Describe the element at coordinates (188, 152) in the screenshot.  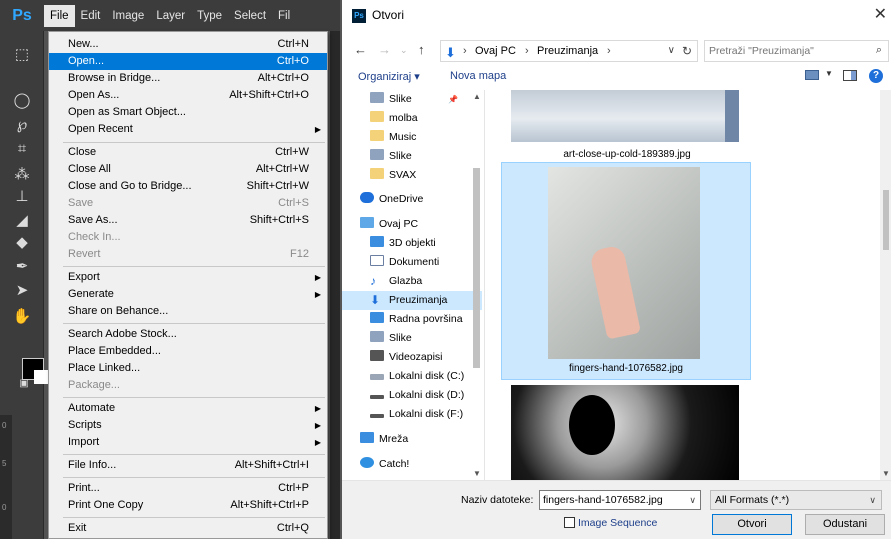
I see `menu-item-close: Close Ctrl+W` at that location.